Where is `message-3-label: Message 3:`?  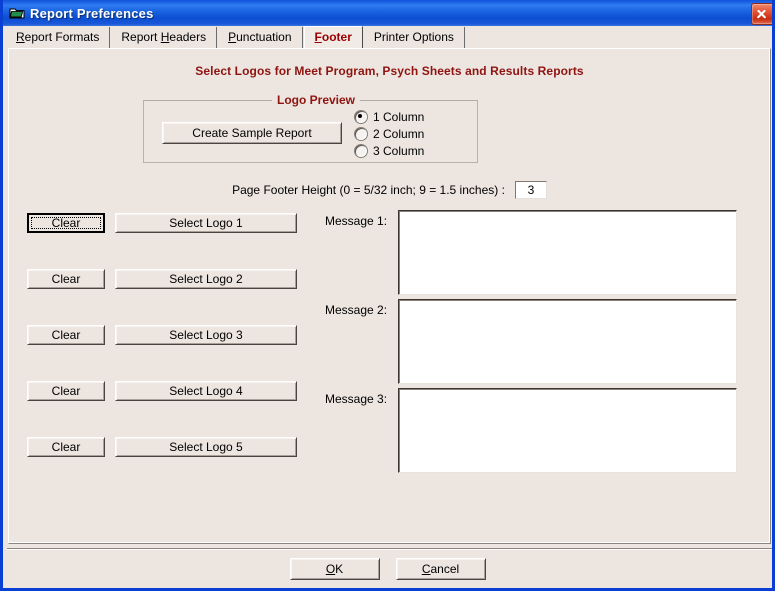 message-3-label: Message 3: is located at coordinates (356, 399).